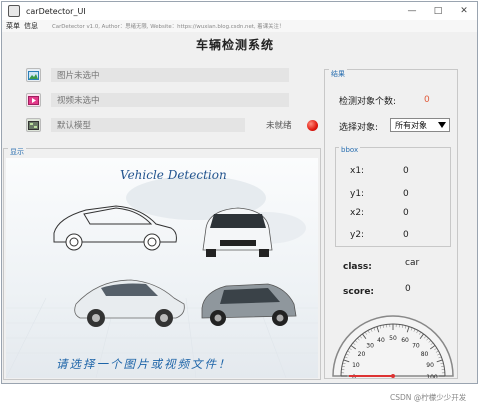 This screenshot has height=405, width=499. I want to click on model-row: 默认模型, so click(135, 125).